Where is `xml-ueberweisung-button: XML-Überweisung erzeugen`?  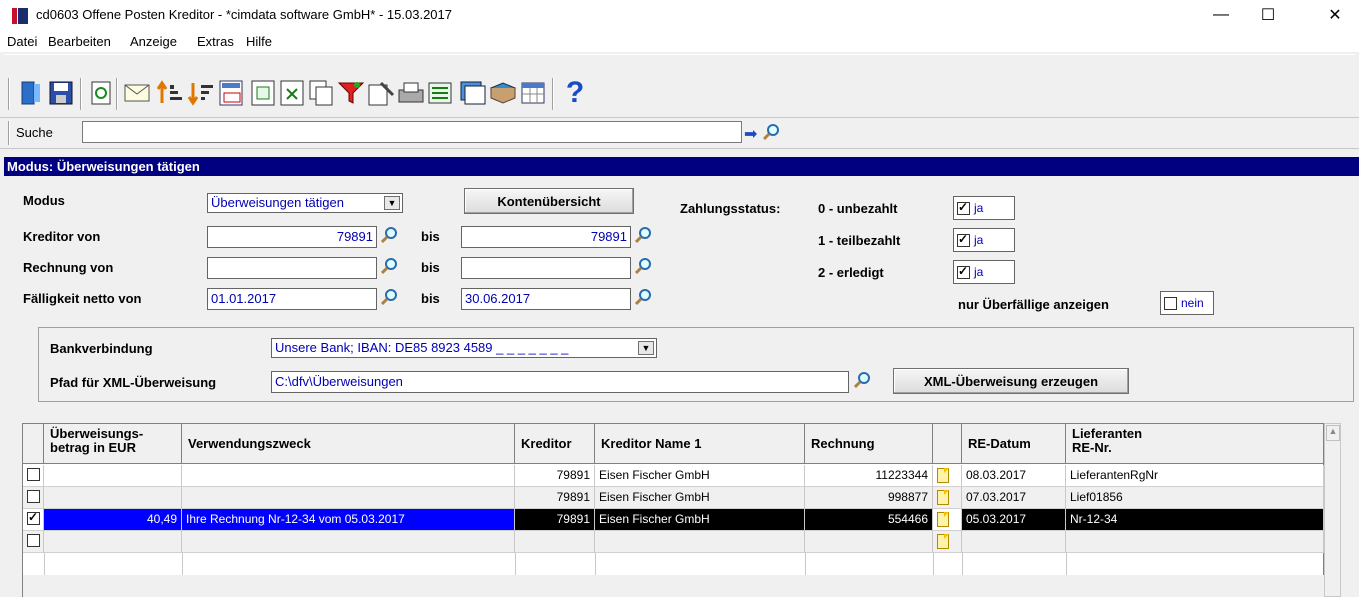
xml-ueberweisung-button: XML-Überweisung erzeugen is located at coordinates (1011, 381).